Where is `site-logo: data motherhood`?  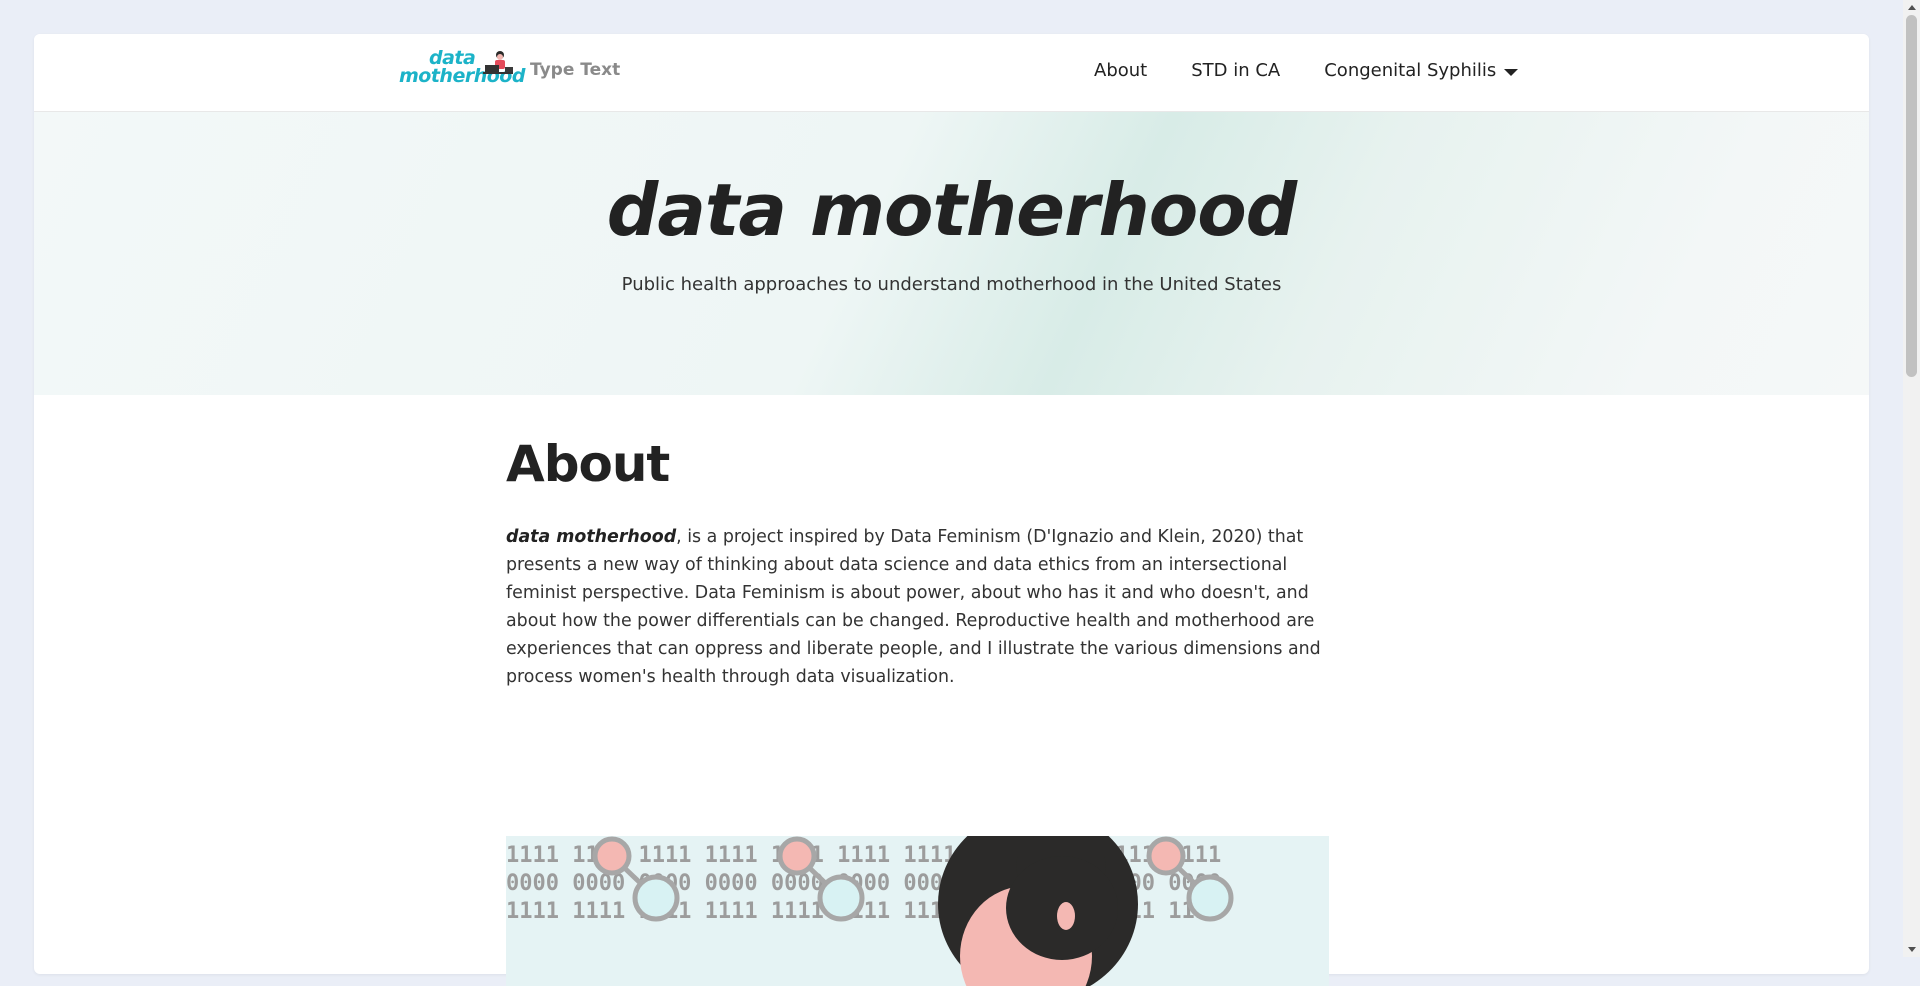 site-logo: data motherhood is located at coordinates (462, 70).